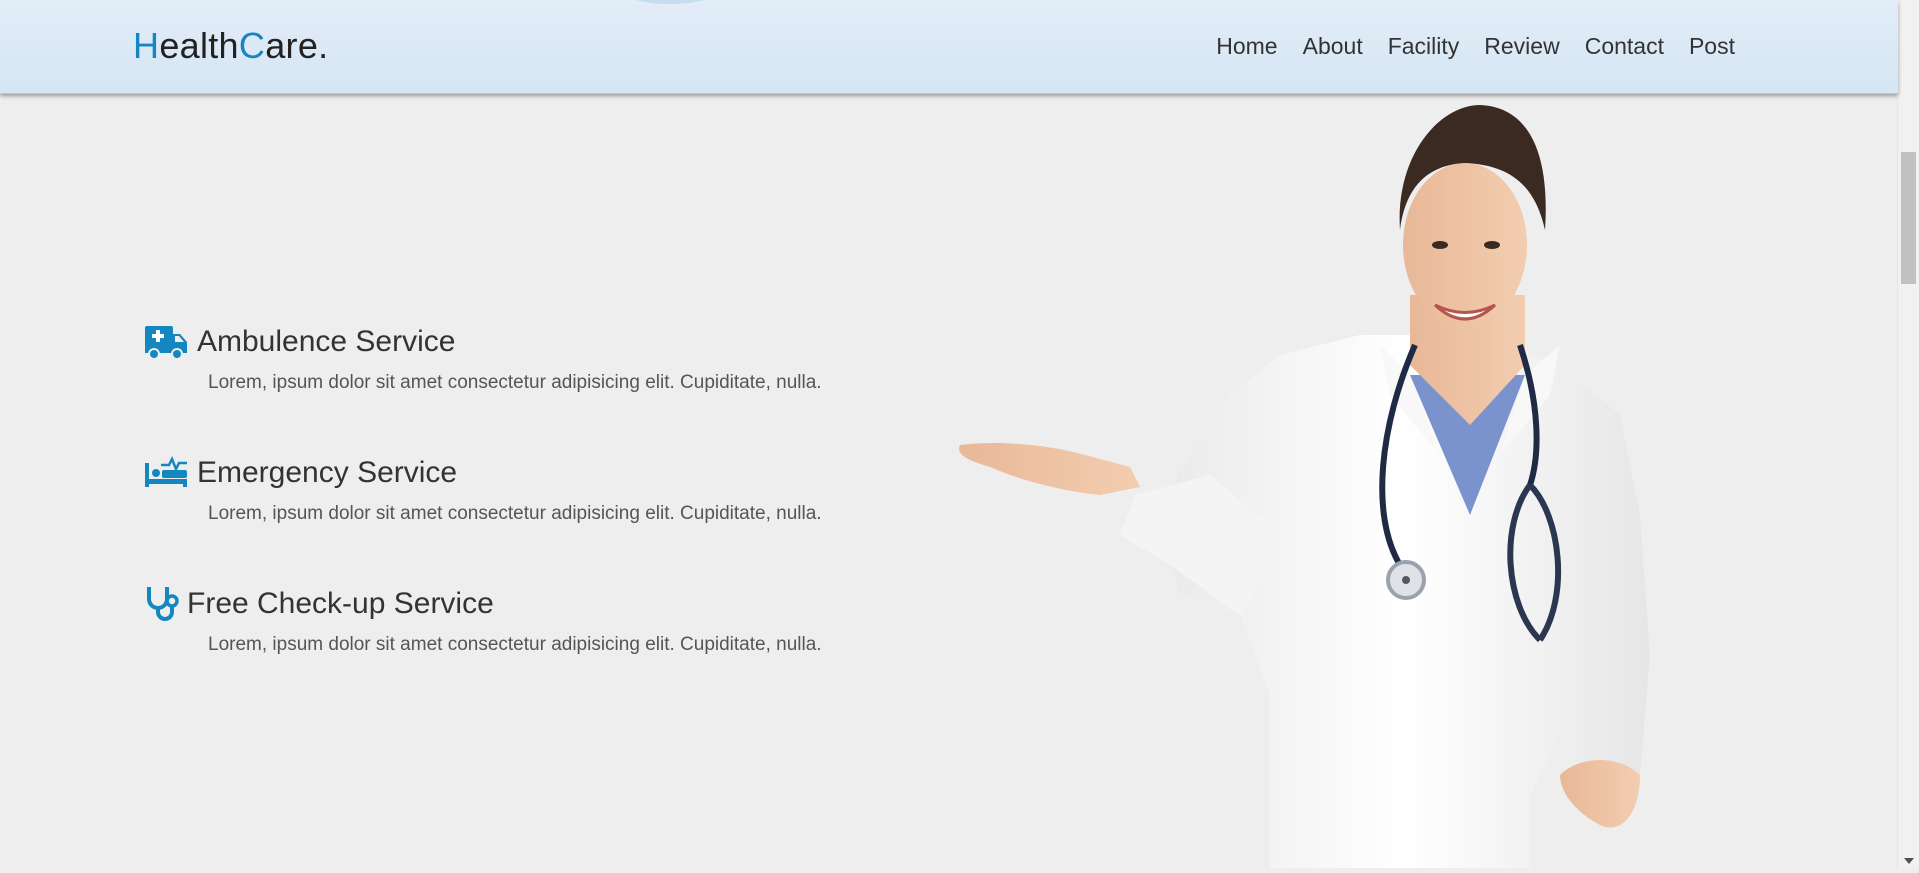 The image size is (1919, 873). Describe the element at coordinates (297, 45) in the screenshot. I see `logo-text-2: are.` at that location.